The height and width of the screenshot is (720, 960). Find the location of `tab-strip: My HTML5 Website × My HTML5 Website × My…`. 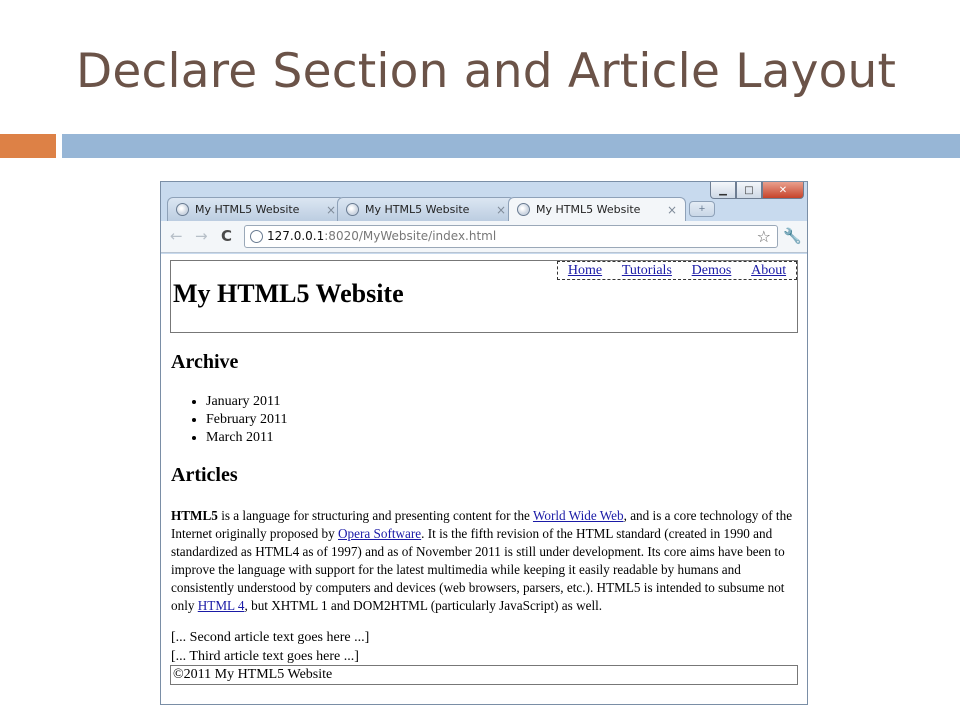

tab-strip: My HTML5 Website × My HTML5 Website × My… is located at coordinates (467, 209).